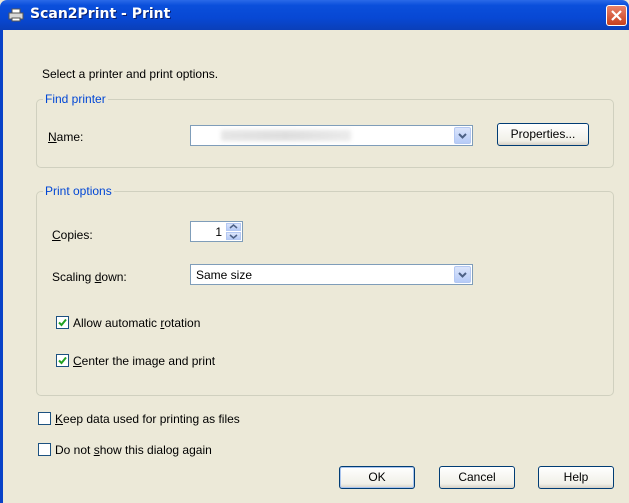 The width and height of the screenshot is (629, 503). What do you see at coordinates (66, 137) in the screenshot?
I see `name-label: Name:` at bounding box center [66, 137].